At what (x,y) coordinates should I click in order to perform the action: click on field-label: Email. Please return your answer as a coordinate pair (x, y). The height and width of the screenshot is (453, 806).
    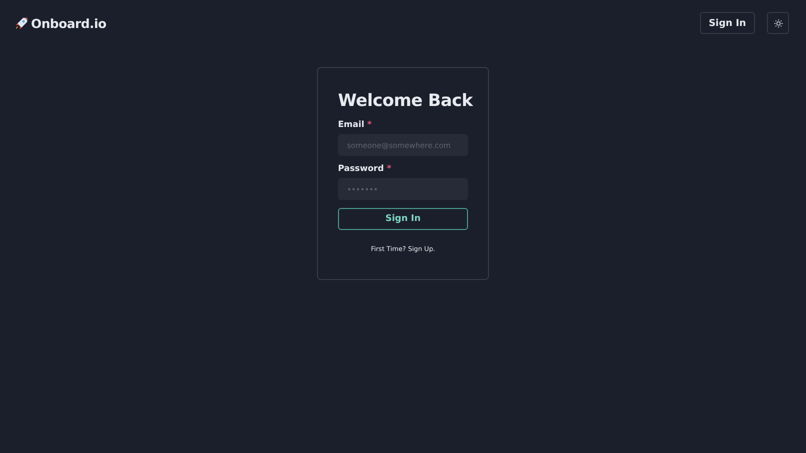
    Looking at the image, I should click on (351, 125).